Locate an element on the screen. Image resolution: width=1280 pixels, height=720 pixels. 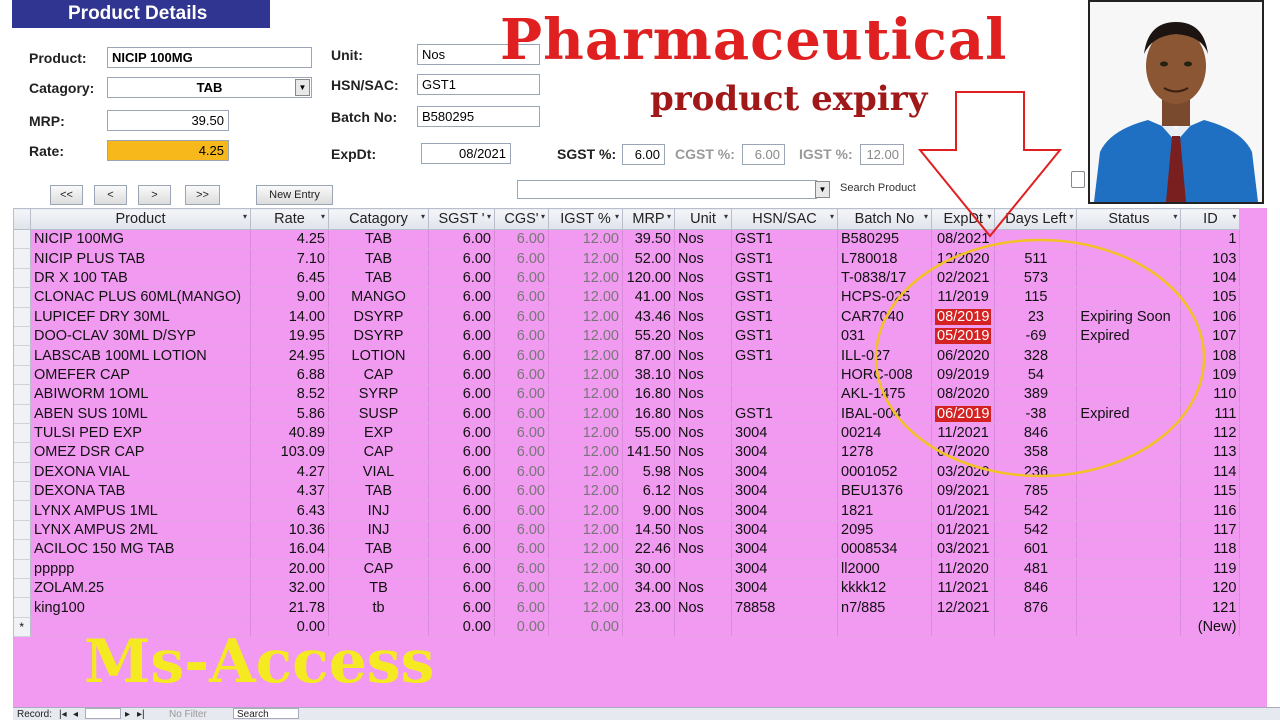
presenter-photo is located at coordinates (1176, 102).